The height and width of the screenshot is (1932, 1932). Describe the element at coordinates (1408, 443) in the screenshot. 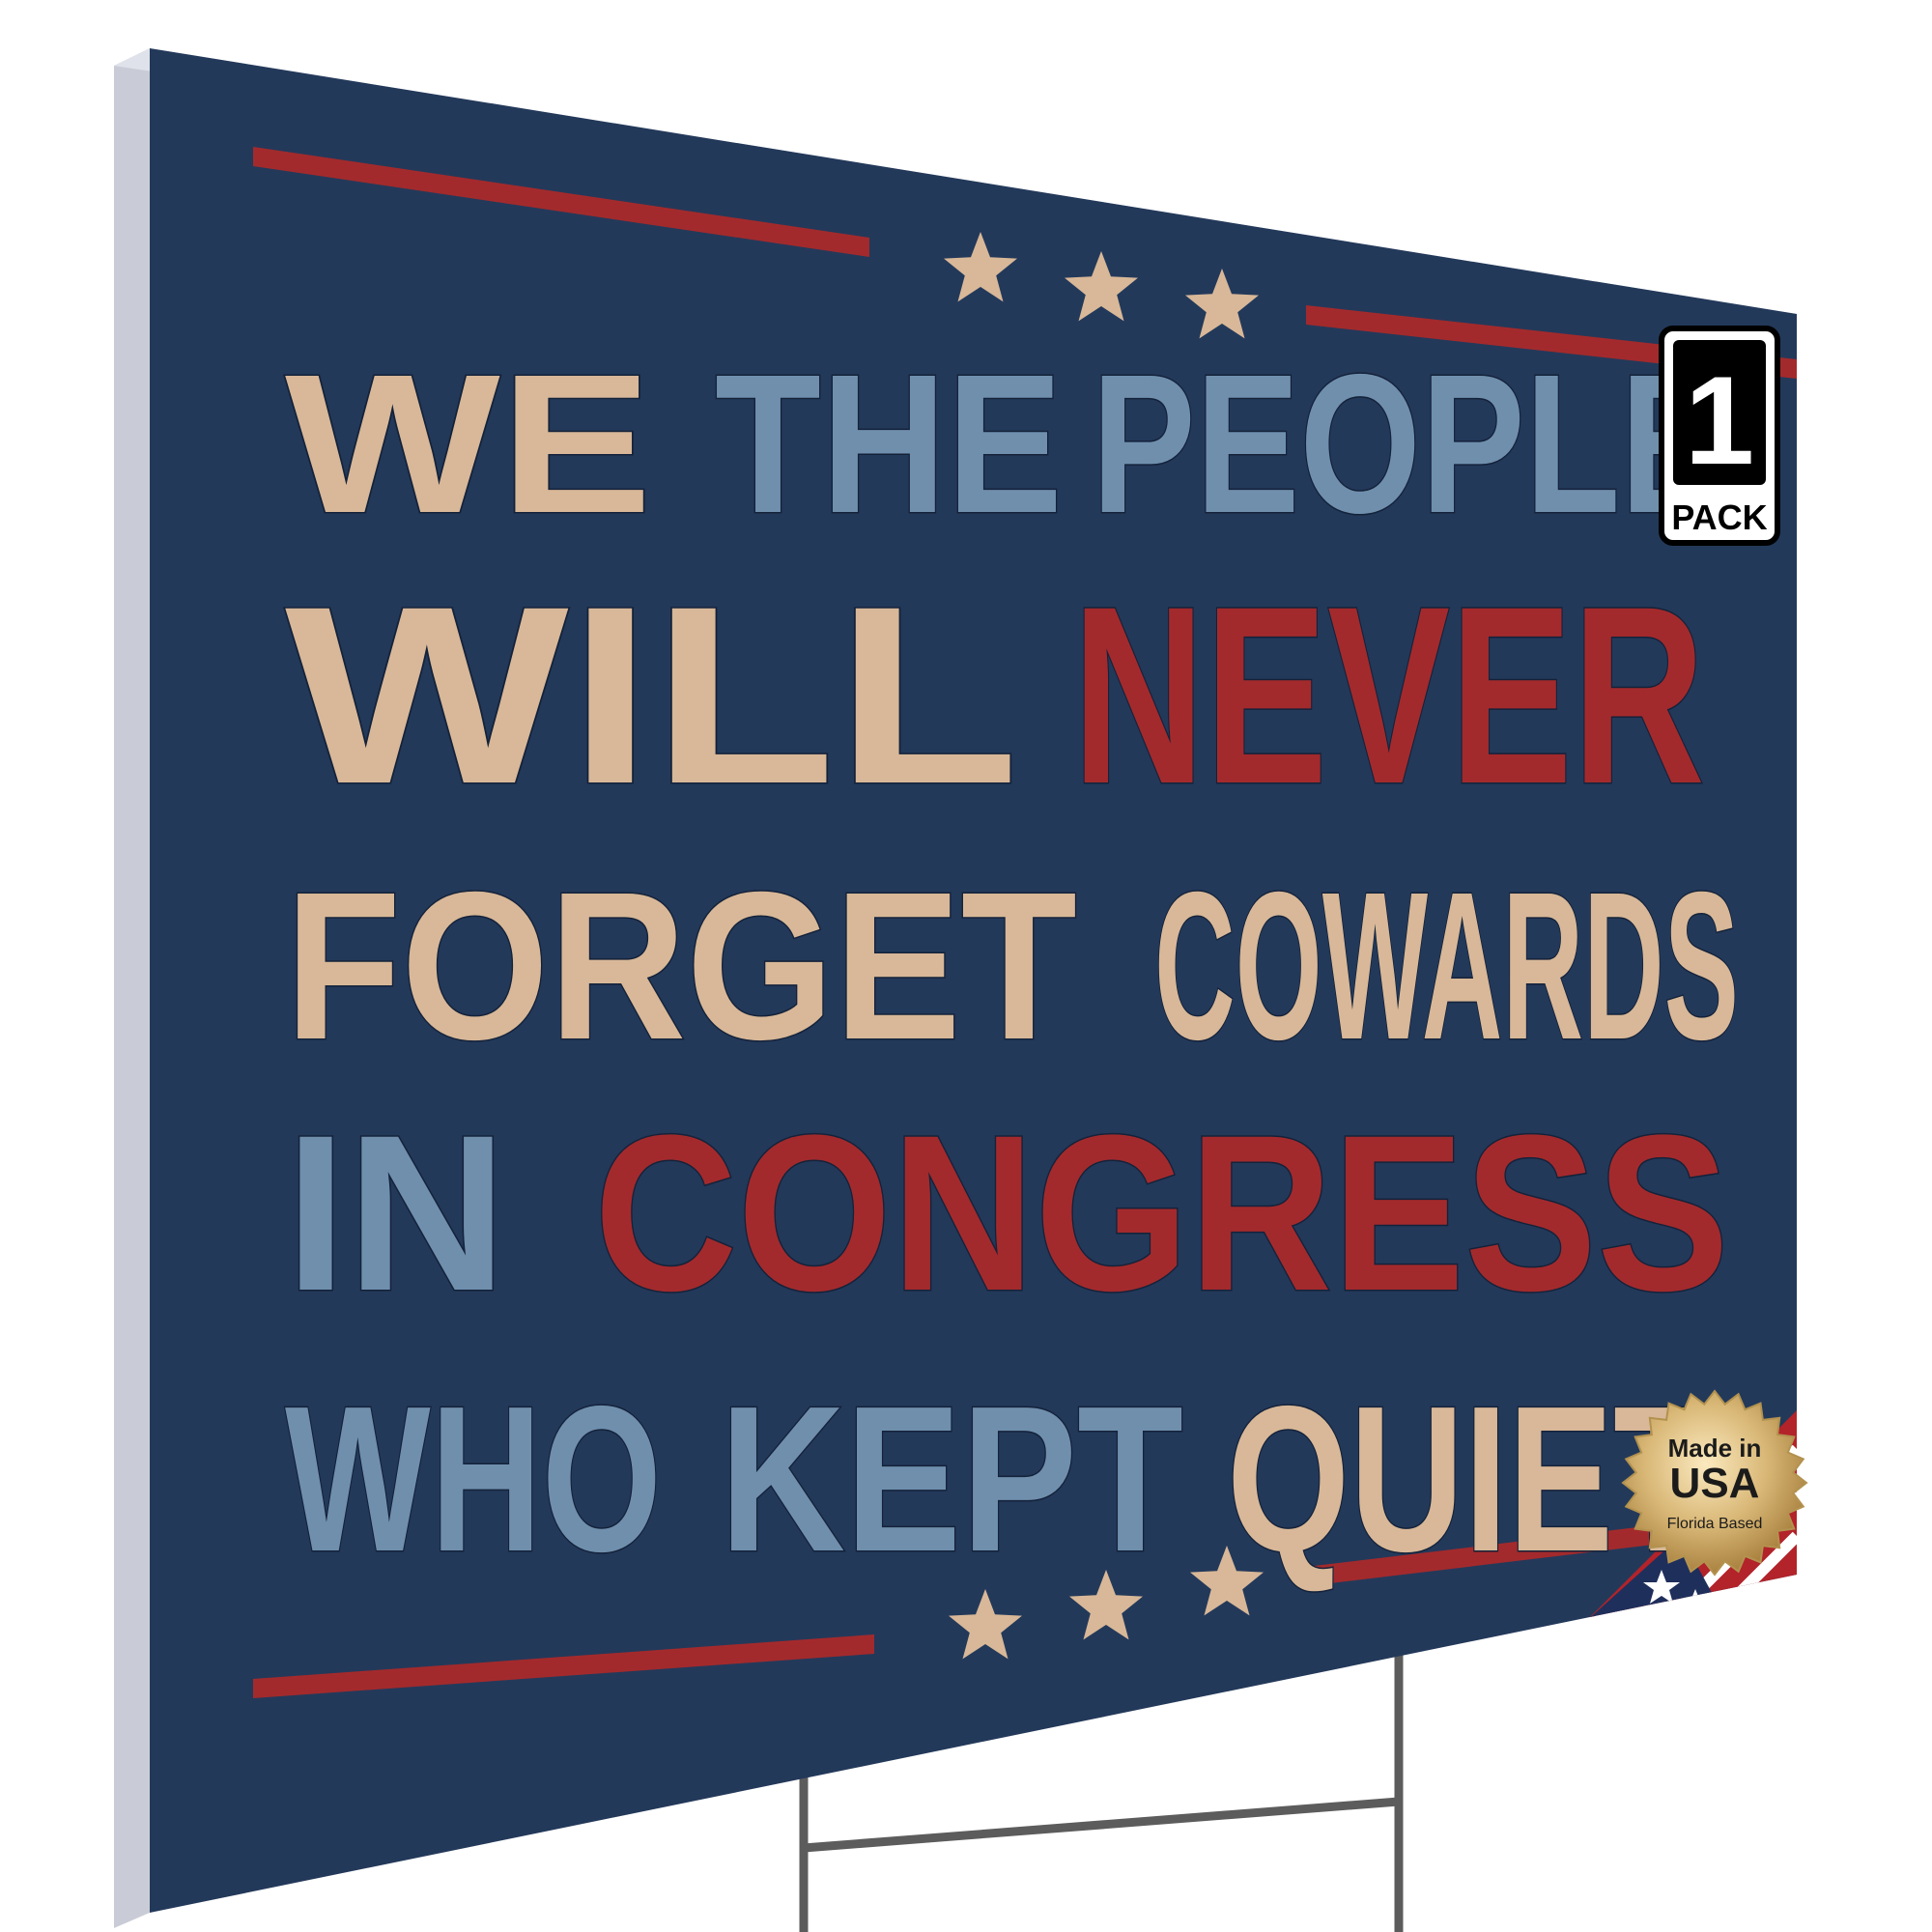

I see `slogan-word-people: PEOPLE` at that location.